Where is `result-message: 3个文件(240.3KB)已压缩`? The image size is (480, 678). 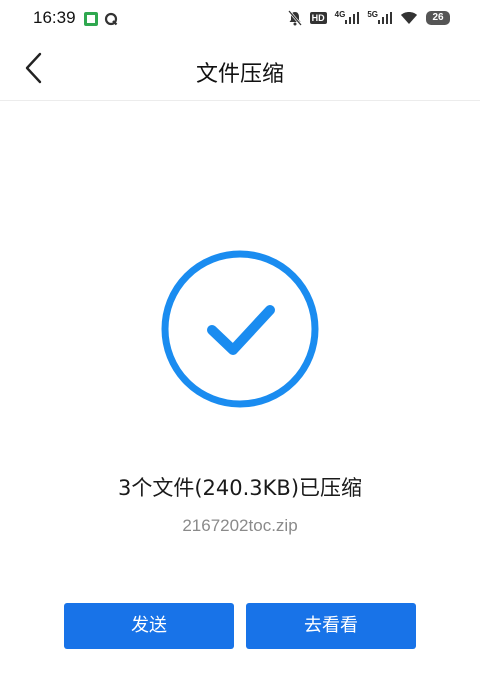
result-message: 3个文件(240.3KB)已压缩 is located at coordinates (240, 488).